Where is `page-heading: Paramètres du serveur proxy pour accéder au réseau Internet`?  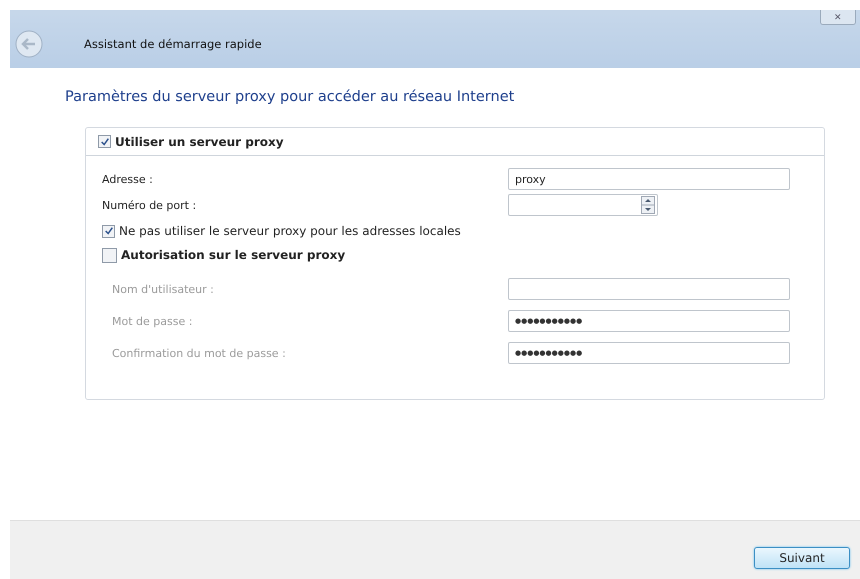 page-heading: Paramètres du serveur proxy pour accéder au réseau Internet is located at coordinates (290, 97).